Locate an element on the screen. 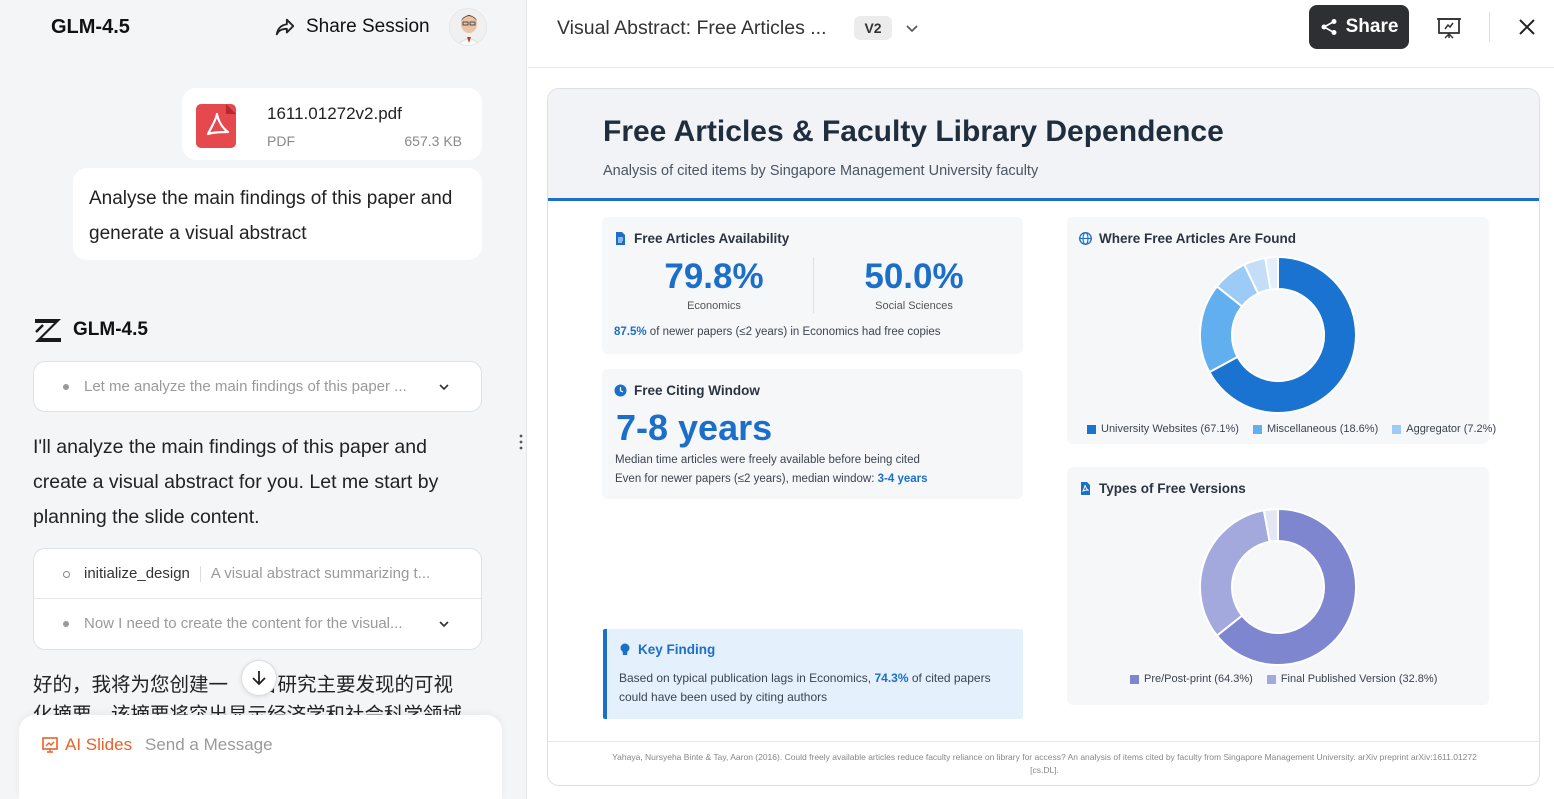 The image size is (1554, 799). clock-icon is located at coordinates (620, 390).